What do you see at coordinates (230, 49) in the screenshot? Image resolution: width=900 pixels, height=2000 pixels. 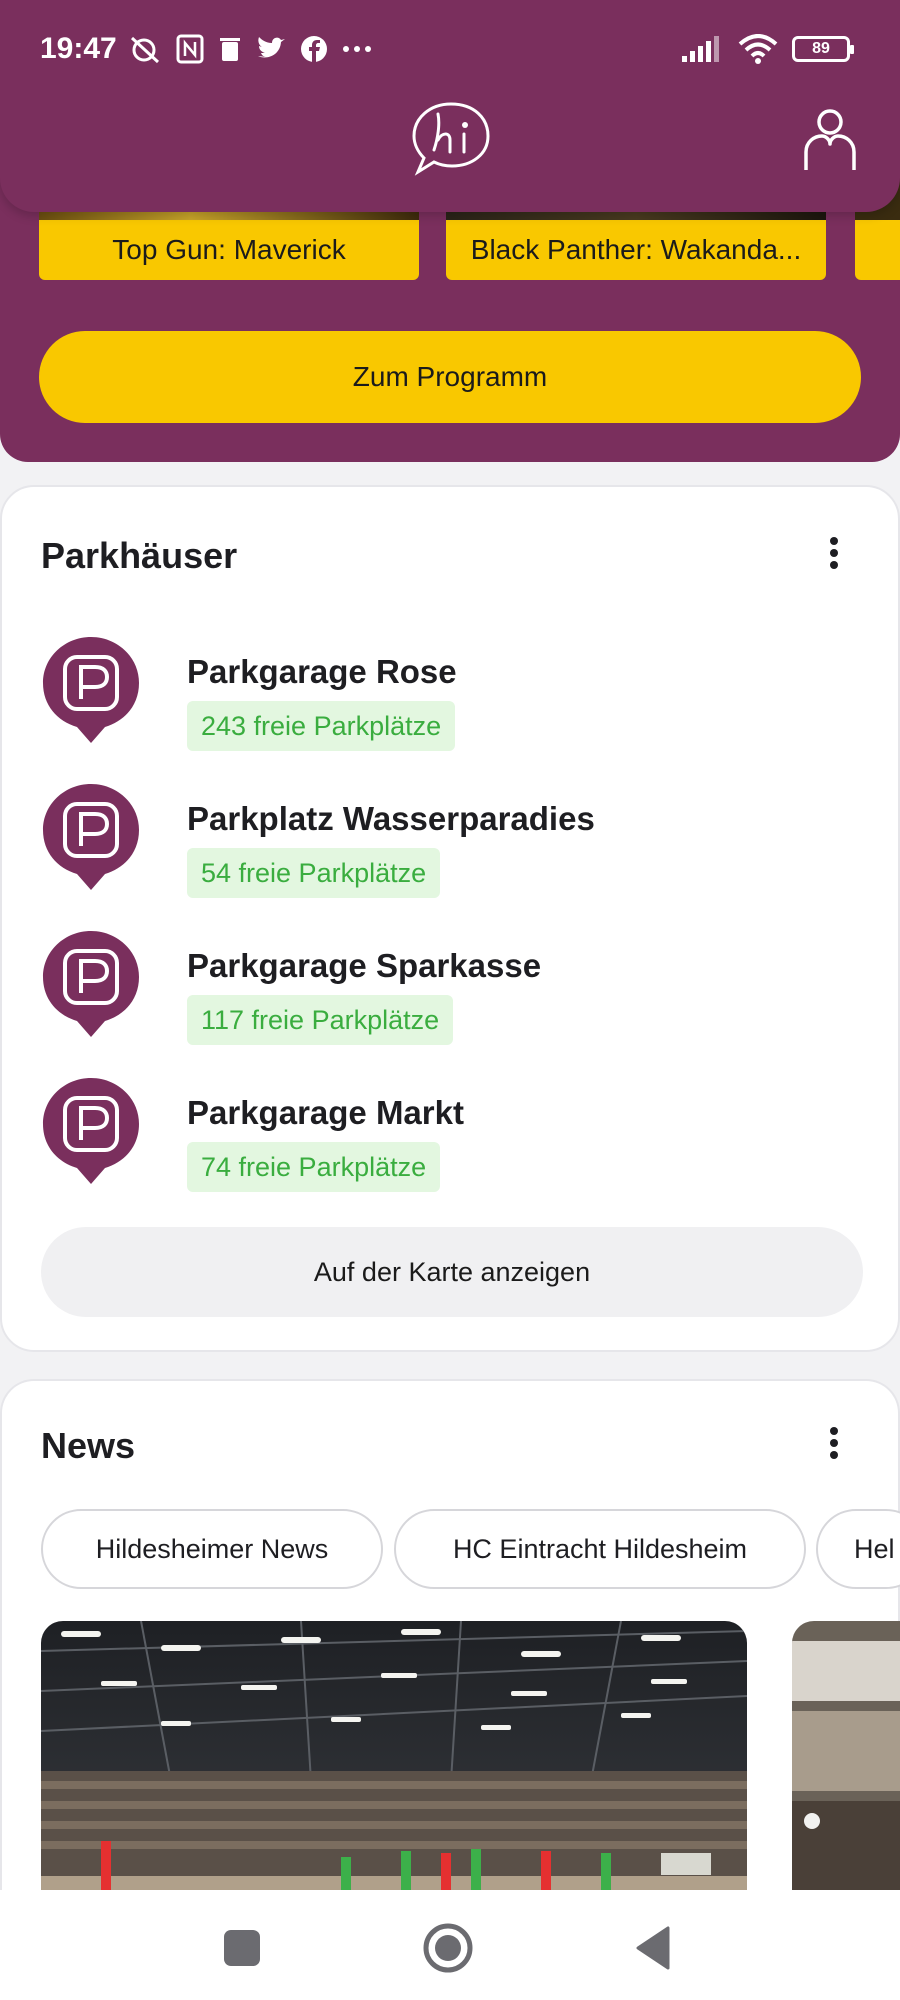 I see `trash-icon` at bounding box center [230, 49].